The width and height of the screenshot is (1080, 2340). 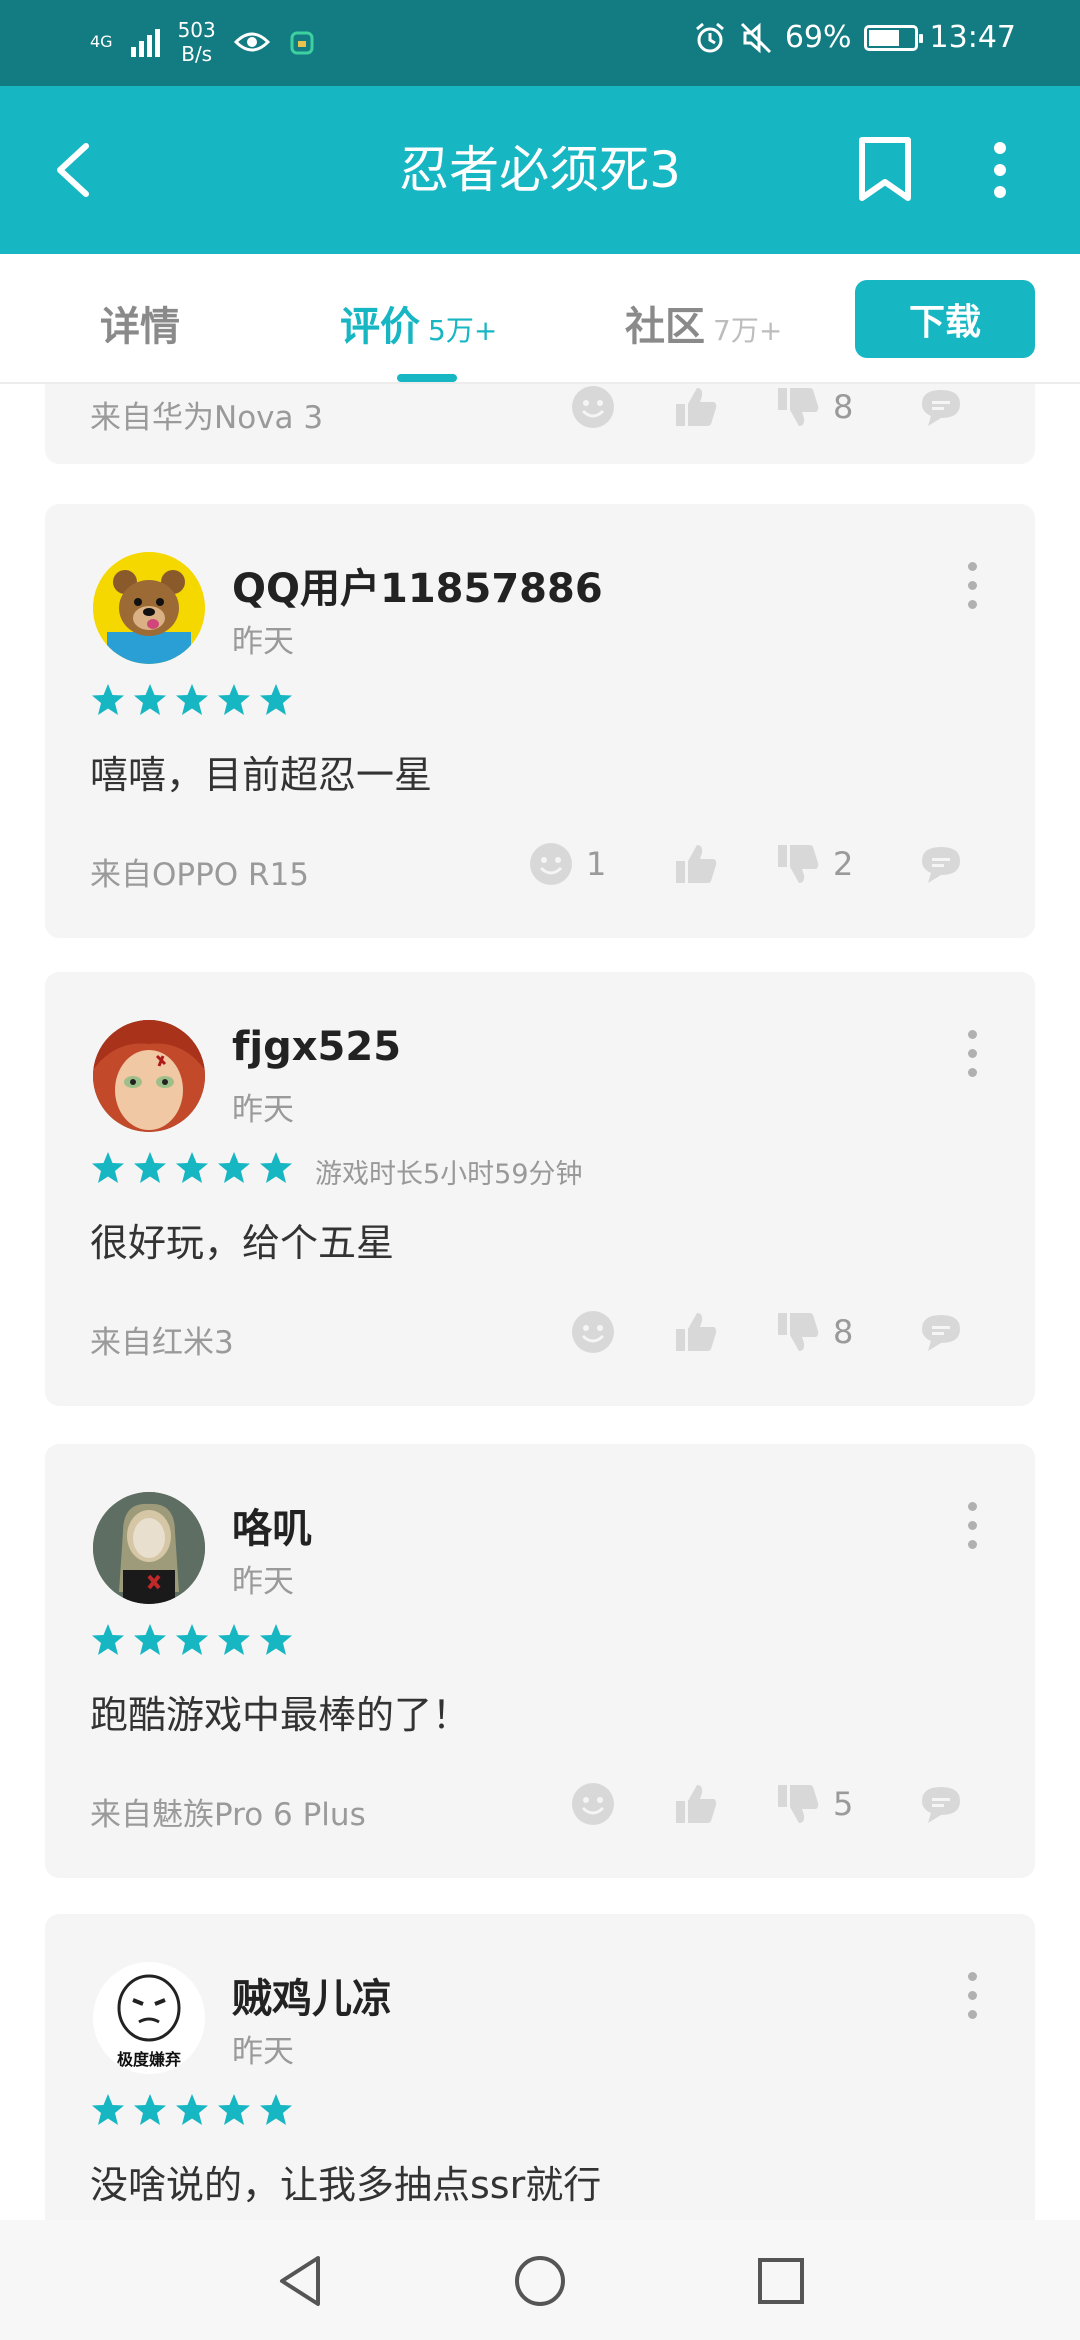 I want to click on speed-unit: B/s, so click(x=197, y=54).